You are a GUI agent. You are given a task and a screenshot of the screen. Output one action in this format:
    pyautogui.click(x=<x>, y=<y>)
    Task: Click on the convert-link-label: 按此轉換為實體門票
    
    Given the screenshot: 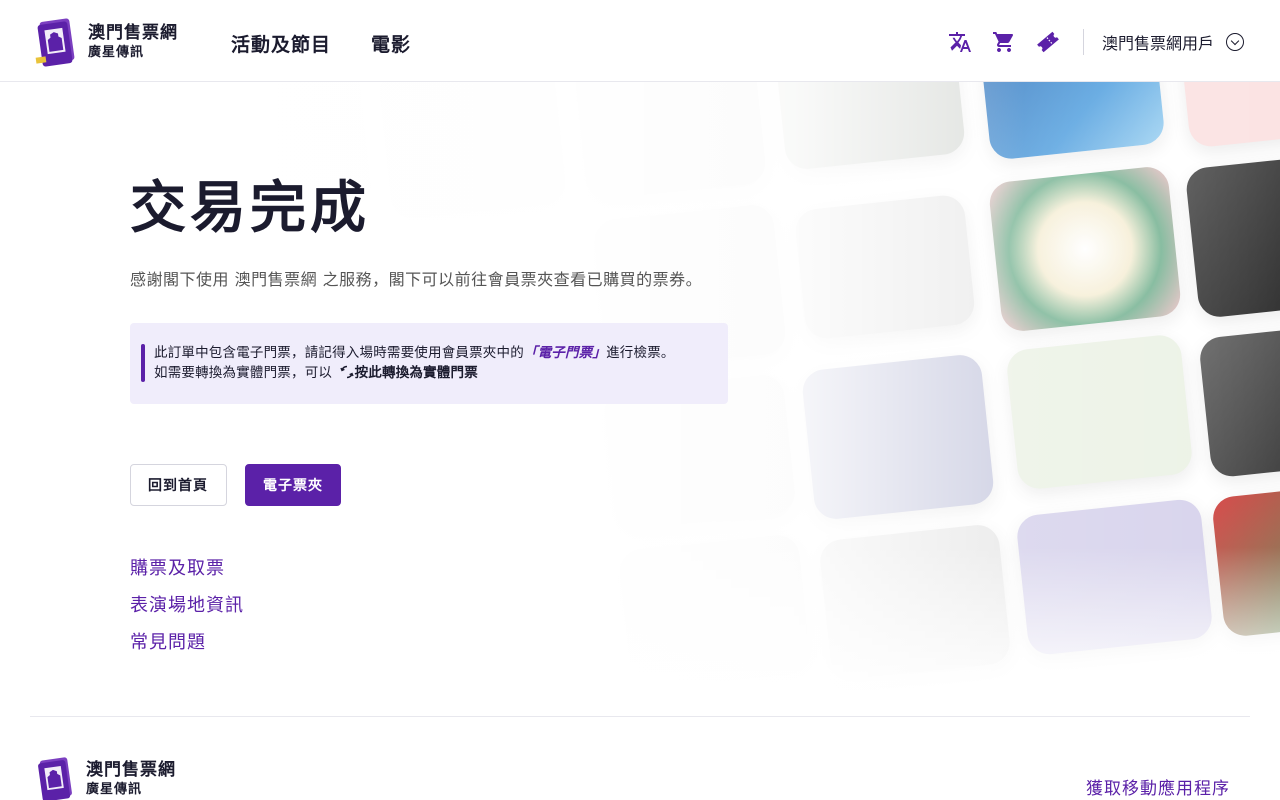 What is the action you would take?
    pyautogui.click(x=416, y=373)
    